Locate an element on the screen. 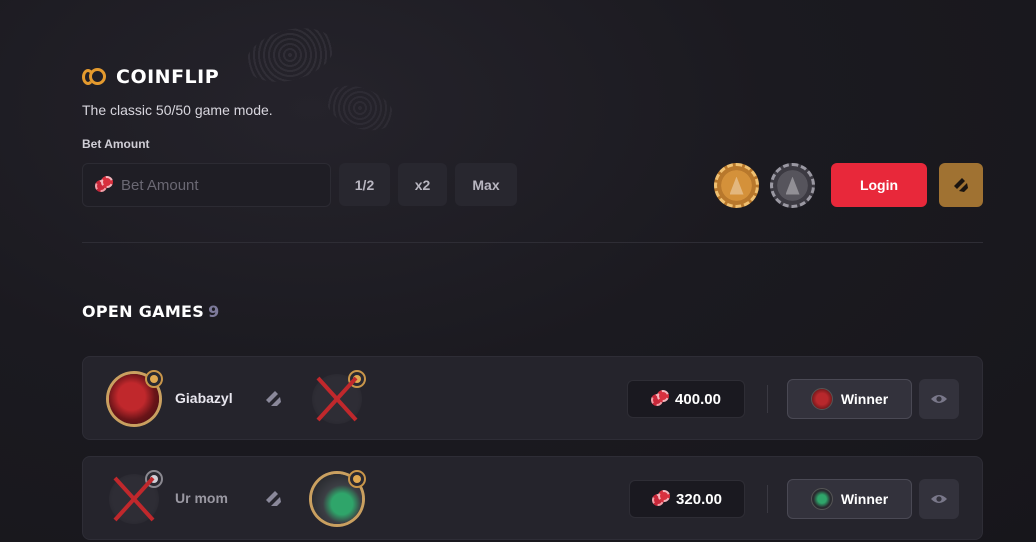 The width and height of the screenshot is (1036, 542). bet-amount-value: 400.00 is located at coordinates (698, 399).